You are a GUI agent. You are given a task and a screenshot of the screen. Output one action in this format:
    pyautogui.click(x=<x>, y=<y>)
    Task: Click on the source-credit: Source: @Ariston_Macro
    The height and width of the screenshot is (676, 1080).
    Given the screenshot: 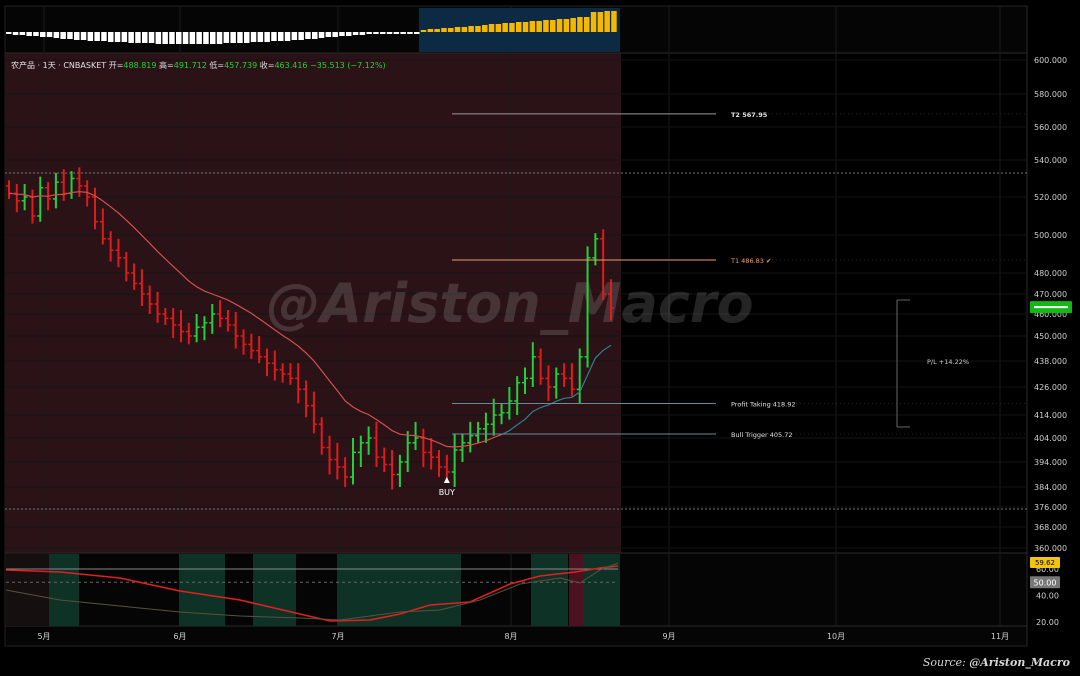 What is the action you would take?
    pyautogui.click(x=996, y=662)
    